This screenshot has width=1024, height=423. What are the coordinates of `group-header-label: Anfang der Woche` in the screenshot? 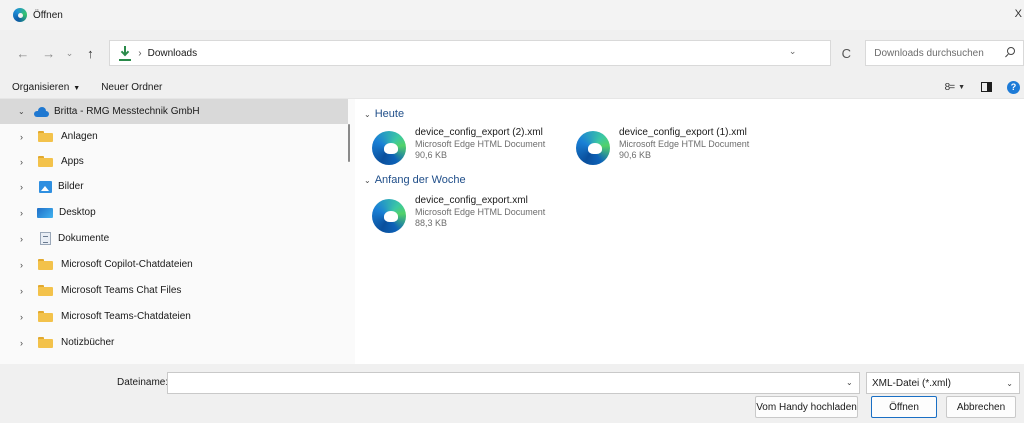 It's located at (420, 180).